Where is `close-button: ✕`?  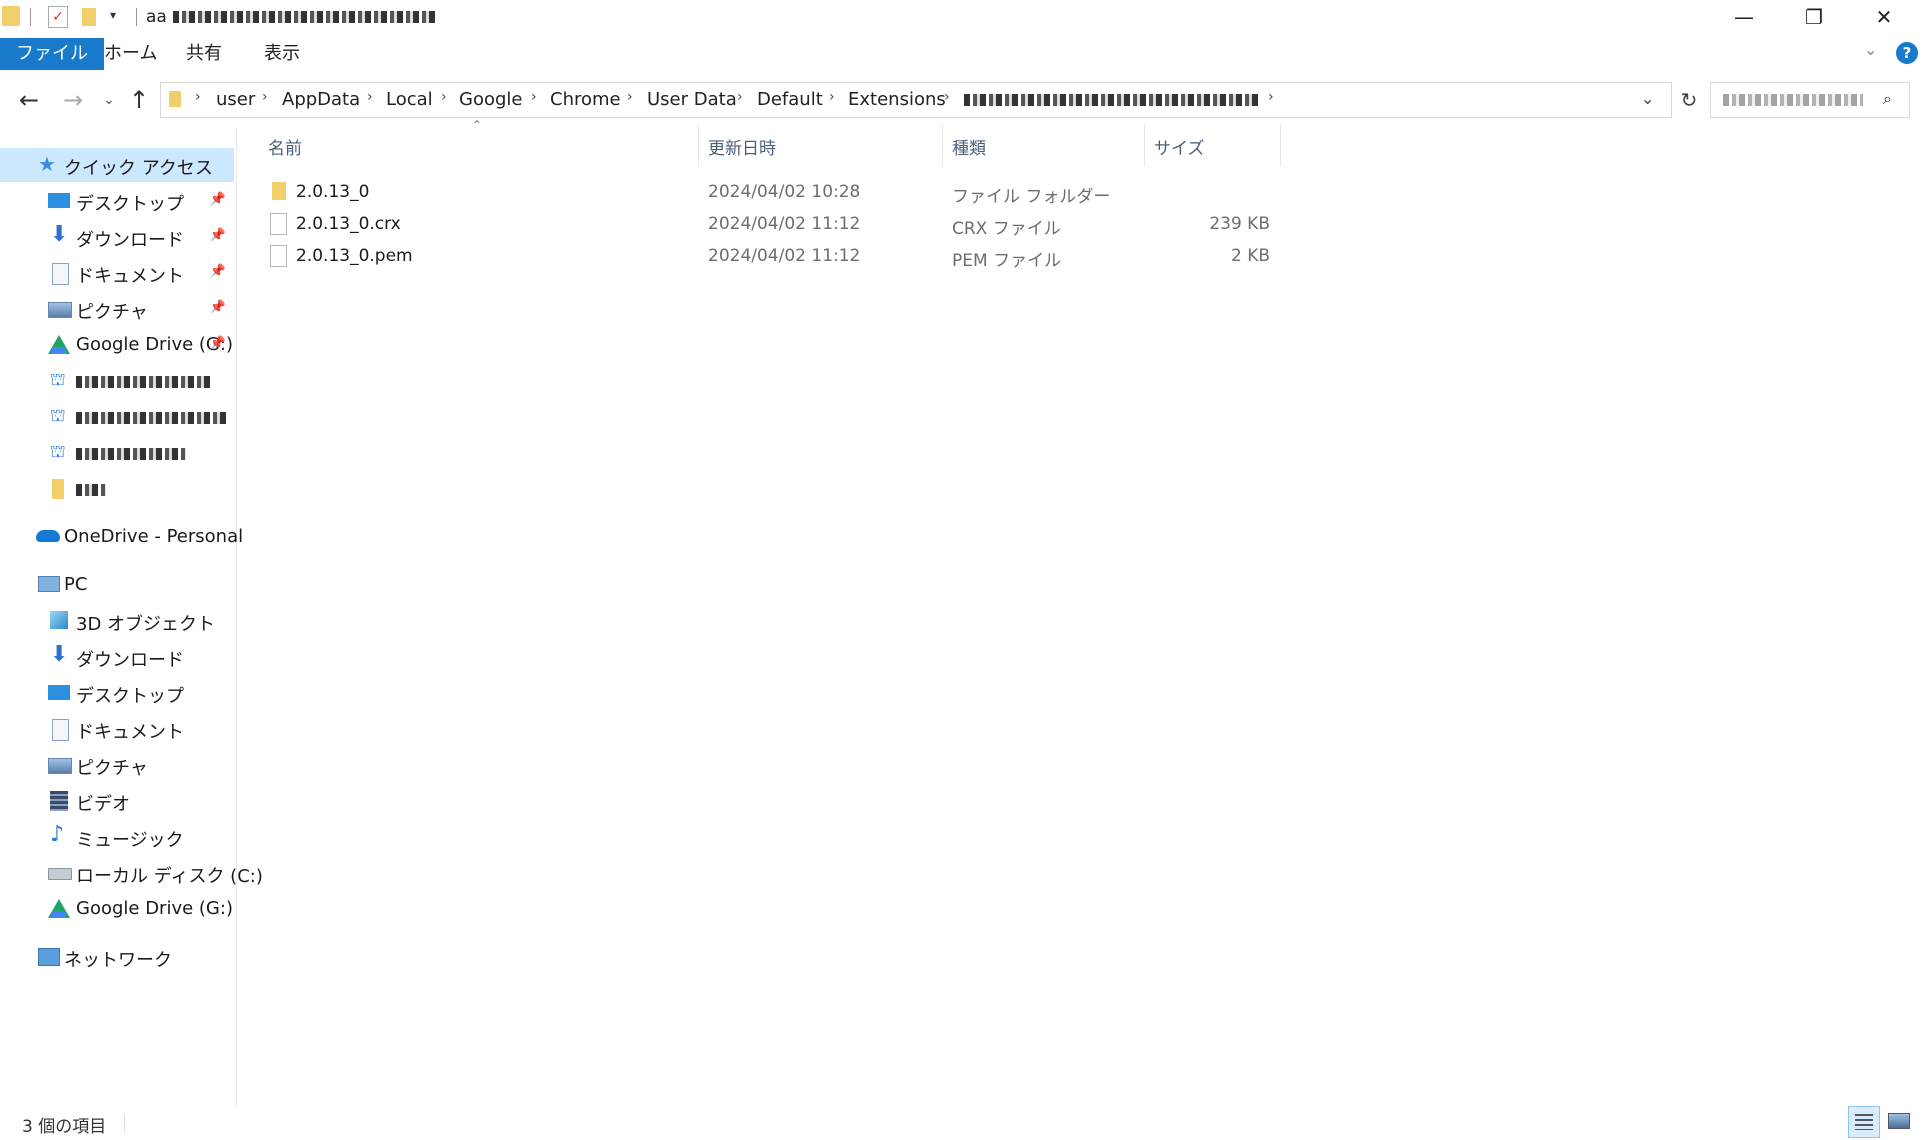
close-button: ✕ is located at coordinates (1884, 17).